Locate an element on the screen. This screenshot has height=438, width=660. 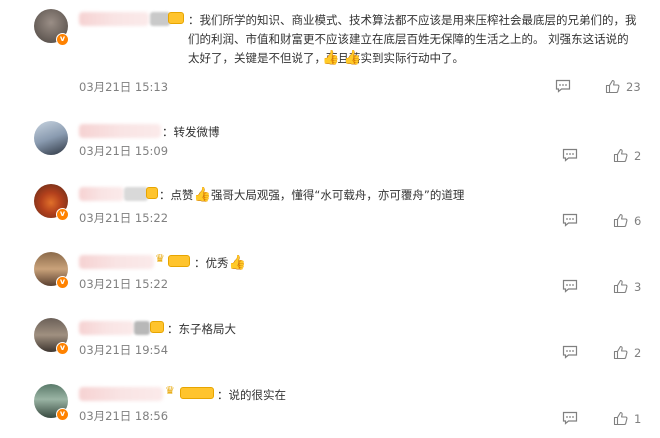
comment-text: ：点赞👍强哥大局观强，懂得“水可载舟，亦可覆舟”的道理 is located at coordinates (311, 195).